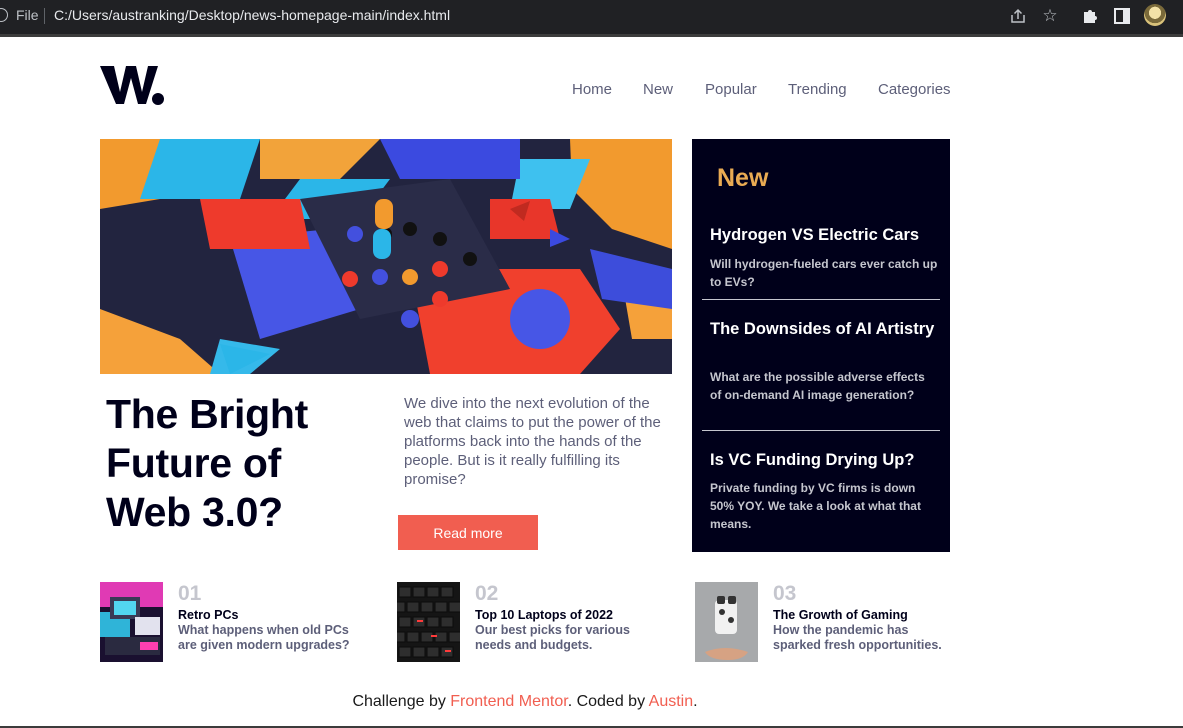  I want to click on nav-categories: Categories, so click(914, 89).